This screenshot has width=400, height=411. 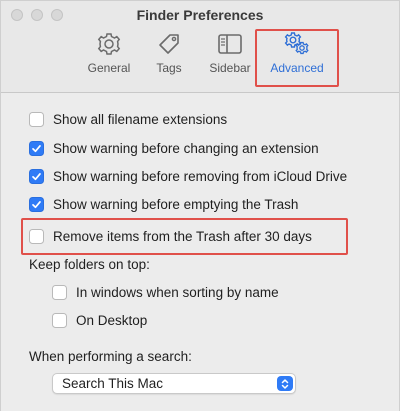 I want to click on option-label: In windows when sorting by name, so click(x=177, y=292).